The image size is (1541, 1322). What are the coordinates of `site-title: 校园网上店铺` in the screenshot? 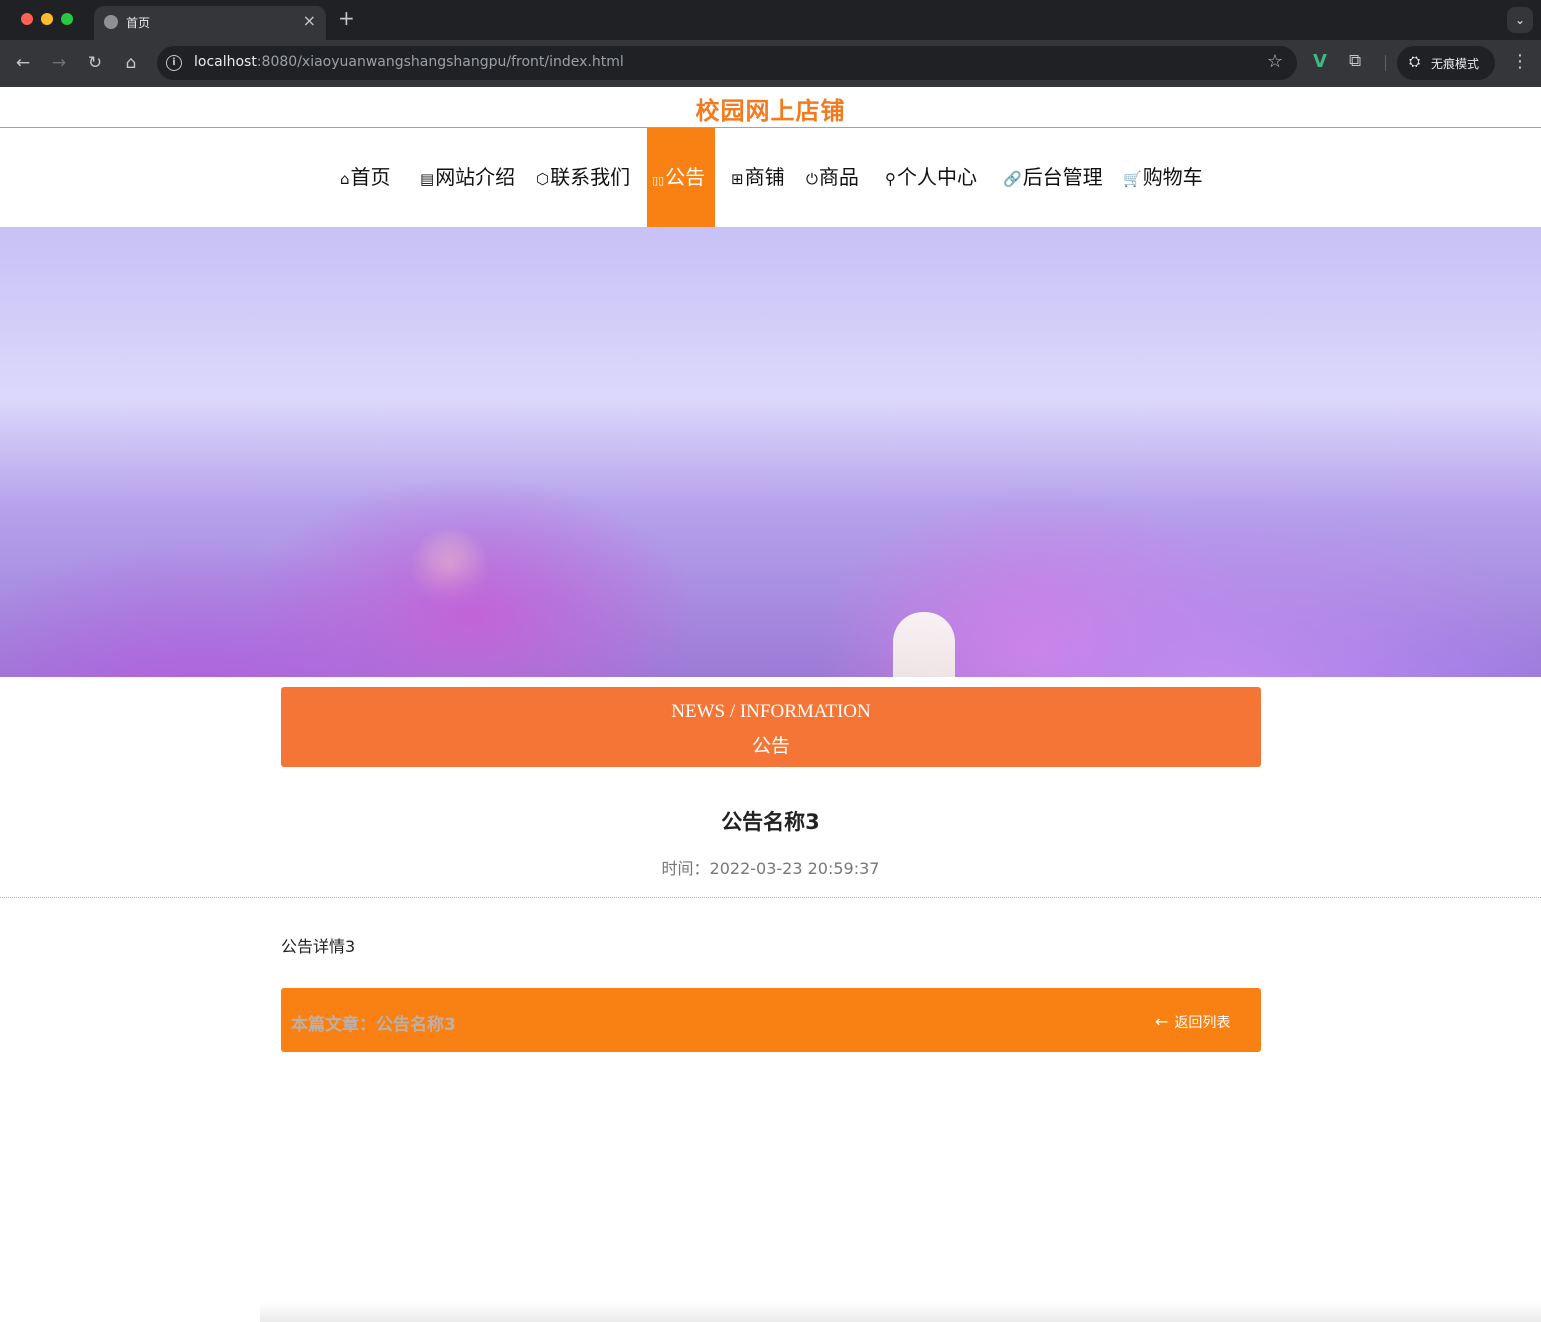 It's located at (770, 111).